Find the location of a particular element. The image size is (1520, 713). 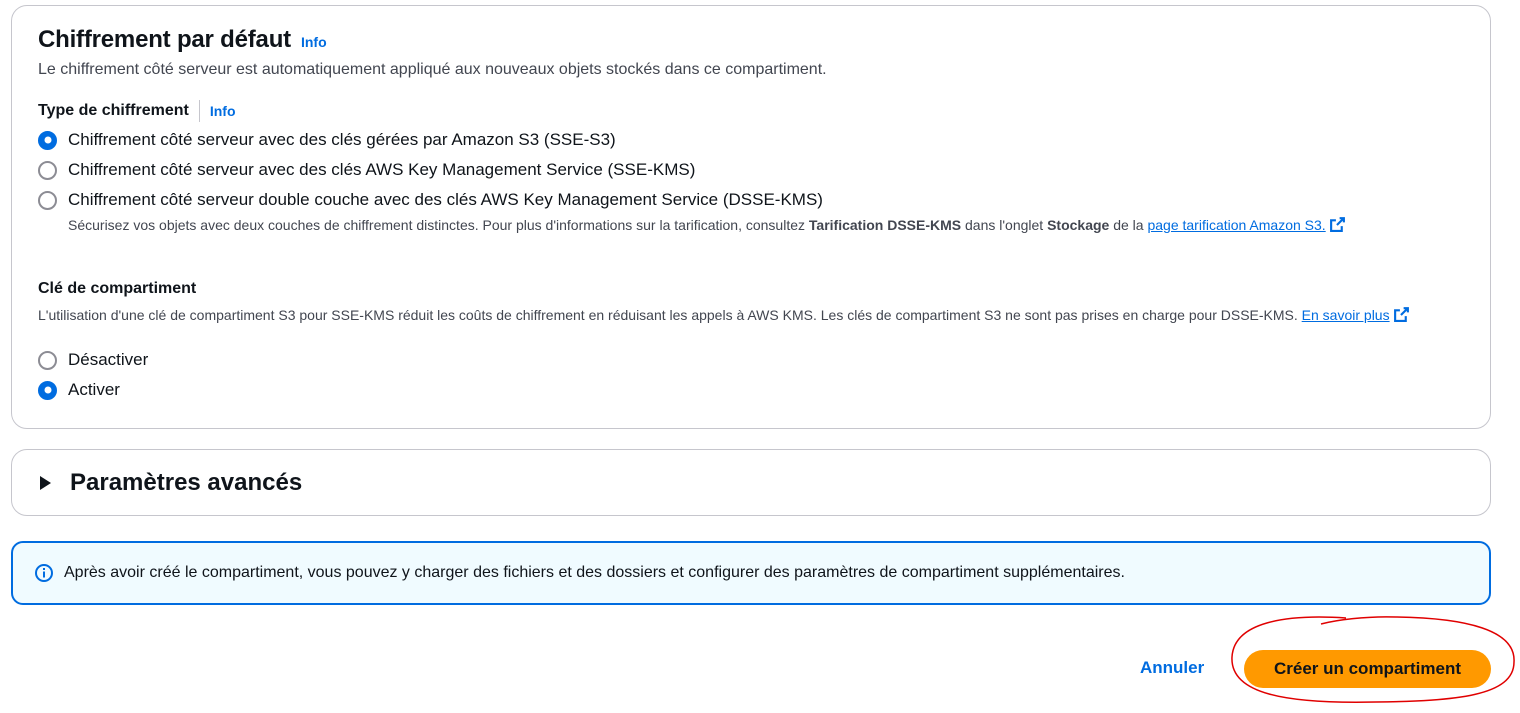

learn-more-text: En savoir plus is located at coordinates (1345, 315).